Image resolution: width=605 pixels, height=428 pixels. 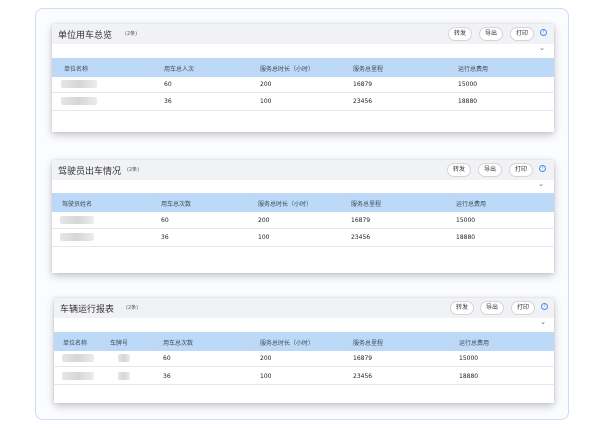 What do you see at coordinates (304, 308) in the screenshot?
I see `card-header: 车辆运行报表 (2条) 转发 导出 打印 ?` at bounding box center [304, 308].